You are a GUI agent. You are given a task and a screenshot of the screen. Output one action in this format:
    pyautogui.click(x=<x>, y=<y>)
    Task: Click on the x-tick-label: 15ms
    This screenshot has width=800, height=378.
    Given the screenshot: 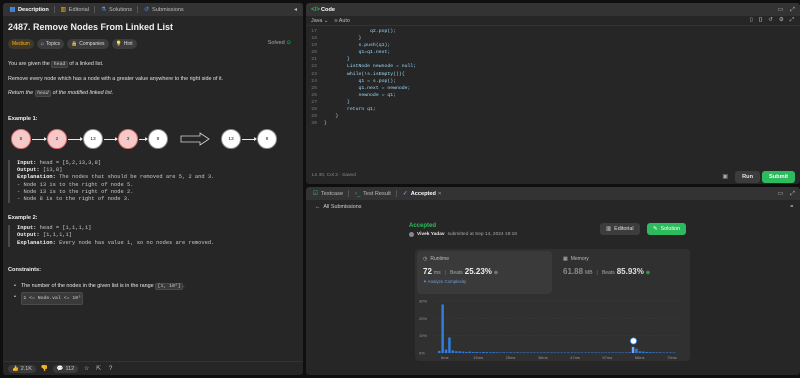 What is the action you would take?
    pyautogui.click(x=478, y=357)
    